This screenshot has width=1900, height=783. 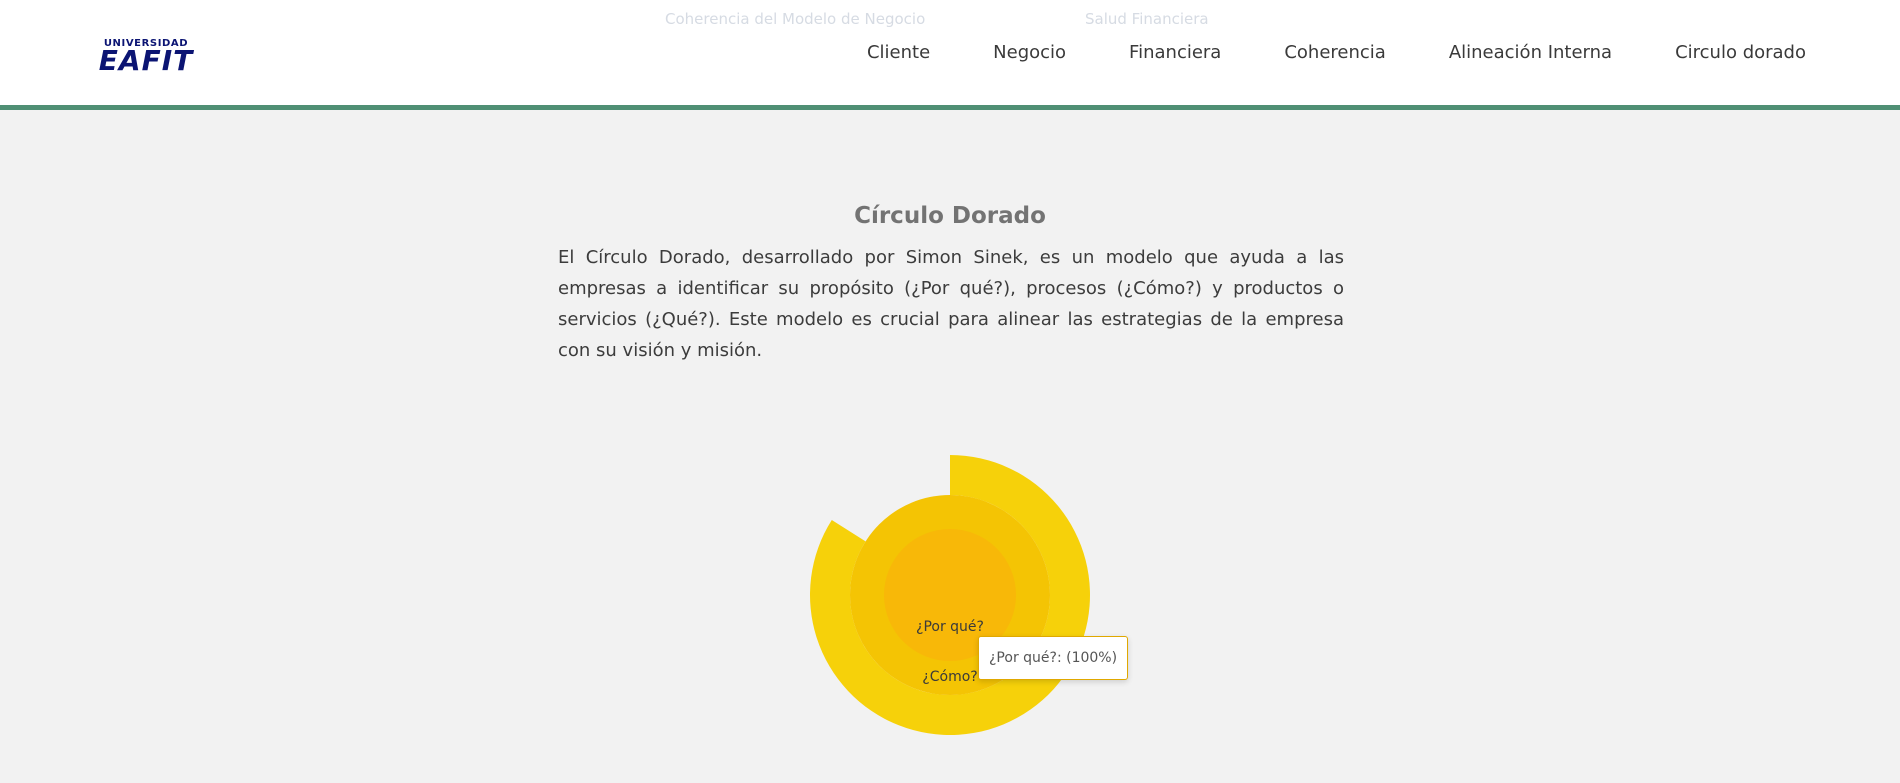 What do you see at coordinates (1175, 52) in the screenshot?
I see `nav-item-financiera: Financiera` at bounding box center [1175, 52].